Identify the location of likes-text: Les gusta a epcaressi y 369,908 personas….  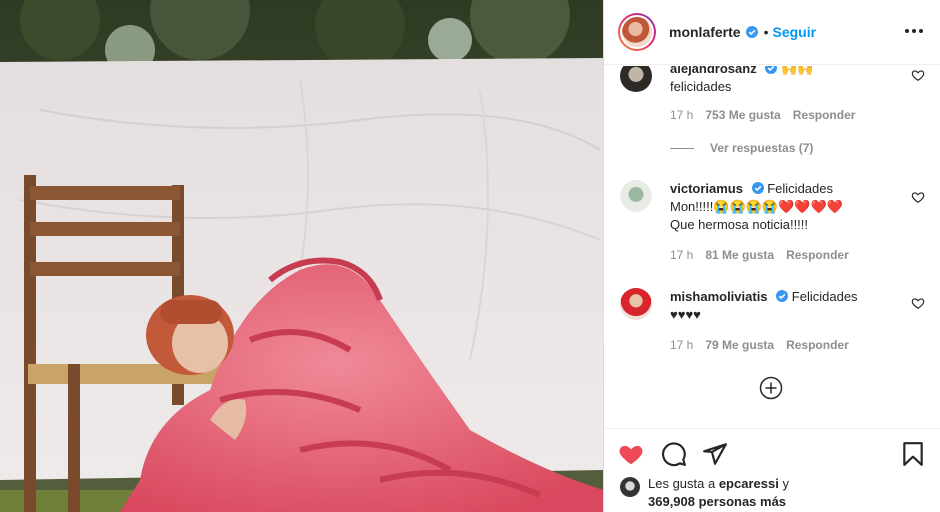
(718, 493).